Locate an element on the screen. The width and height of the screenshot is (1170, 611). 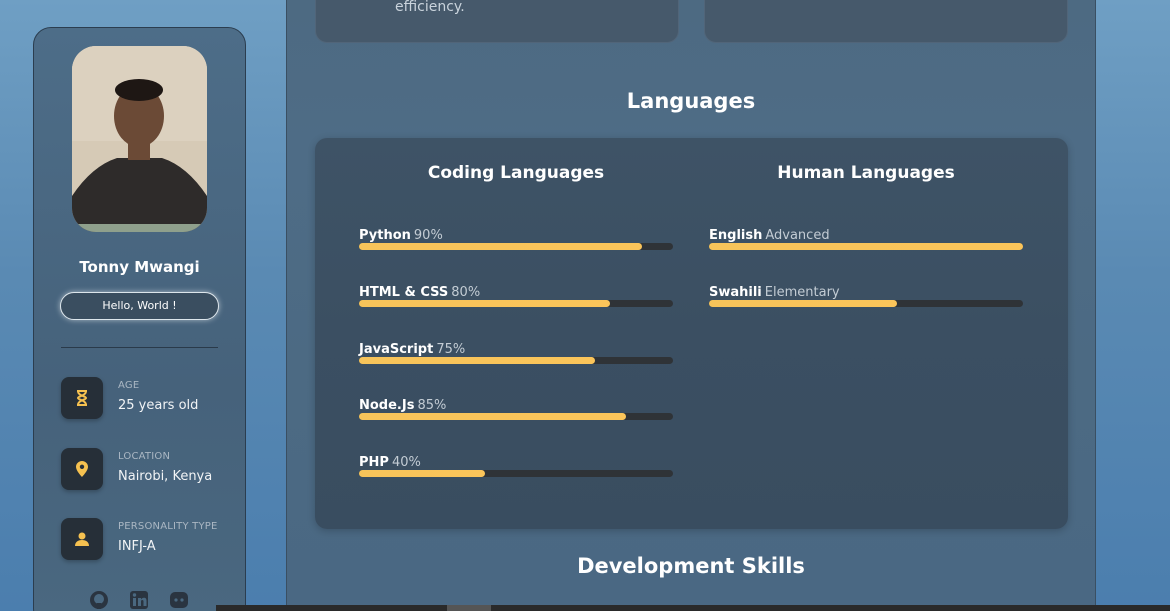
skill-name: Python is located at coordinates (385, 235).